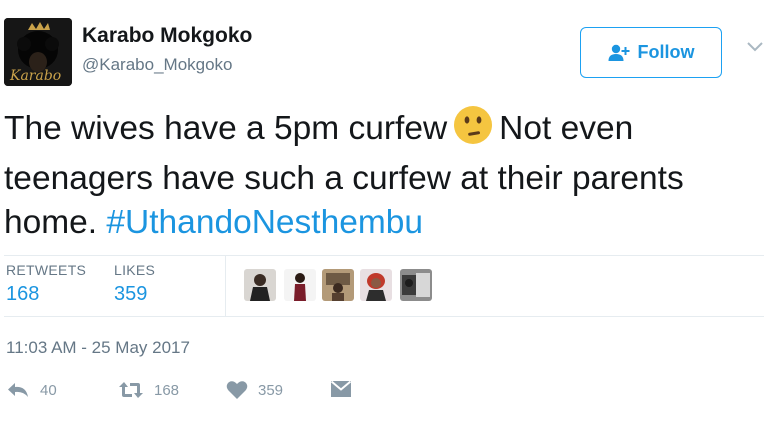  I want to click on stats-separator, so click(225, 286).